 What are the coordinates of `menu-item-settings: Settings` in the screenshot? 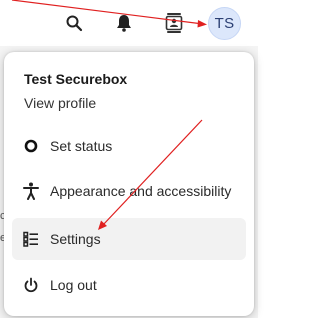 It's located at (129, 239).